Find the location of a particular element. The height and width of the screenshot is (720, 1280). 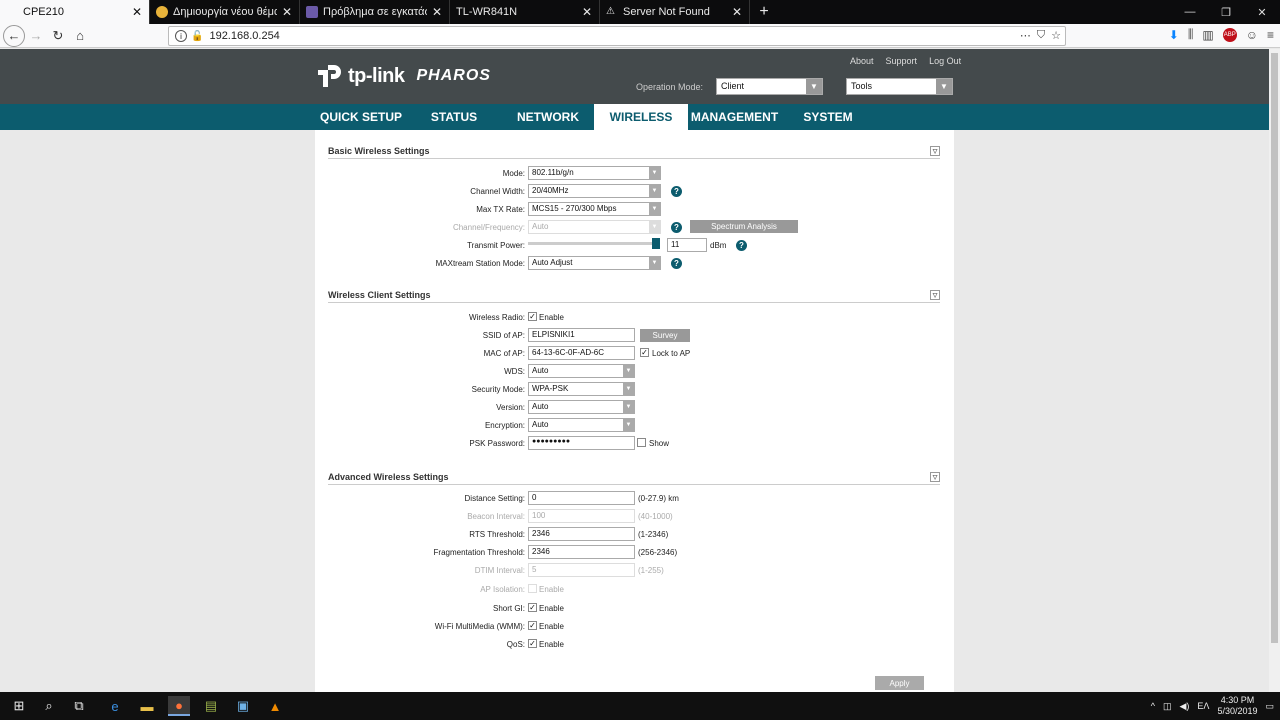

account-icon: ☺ is located at coordinates (1252, 35).